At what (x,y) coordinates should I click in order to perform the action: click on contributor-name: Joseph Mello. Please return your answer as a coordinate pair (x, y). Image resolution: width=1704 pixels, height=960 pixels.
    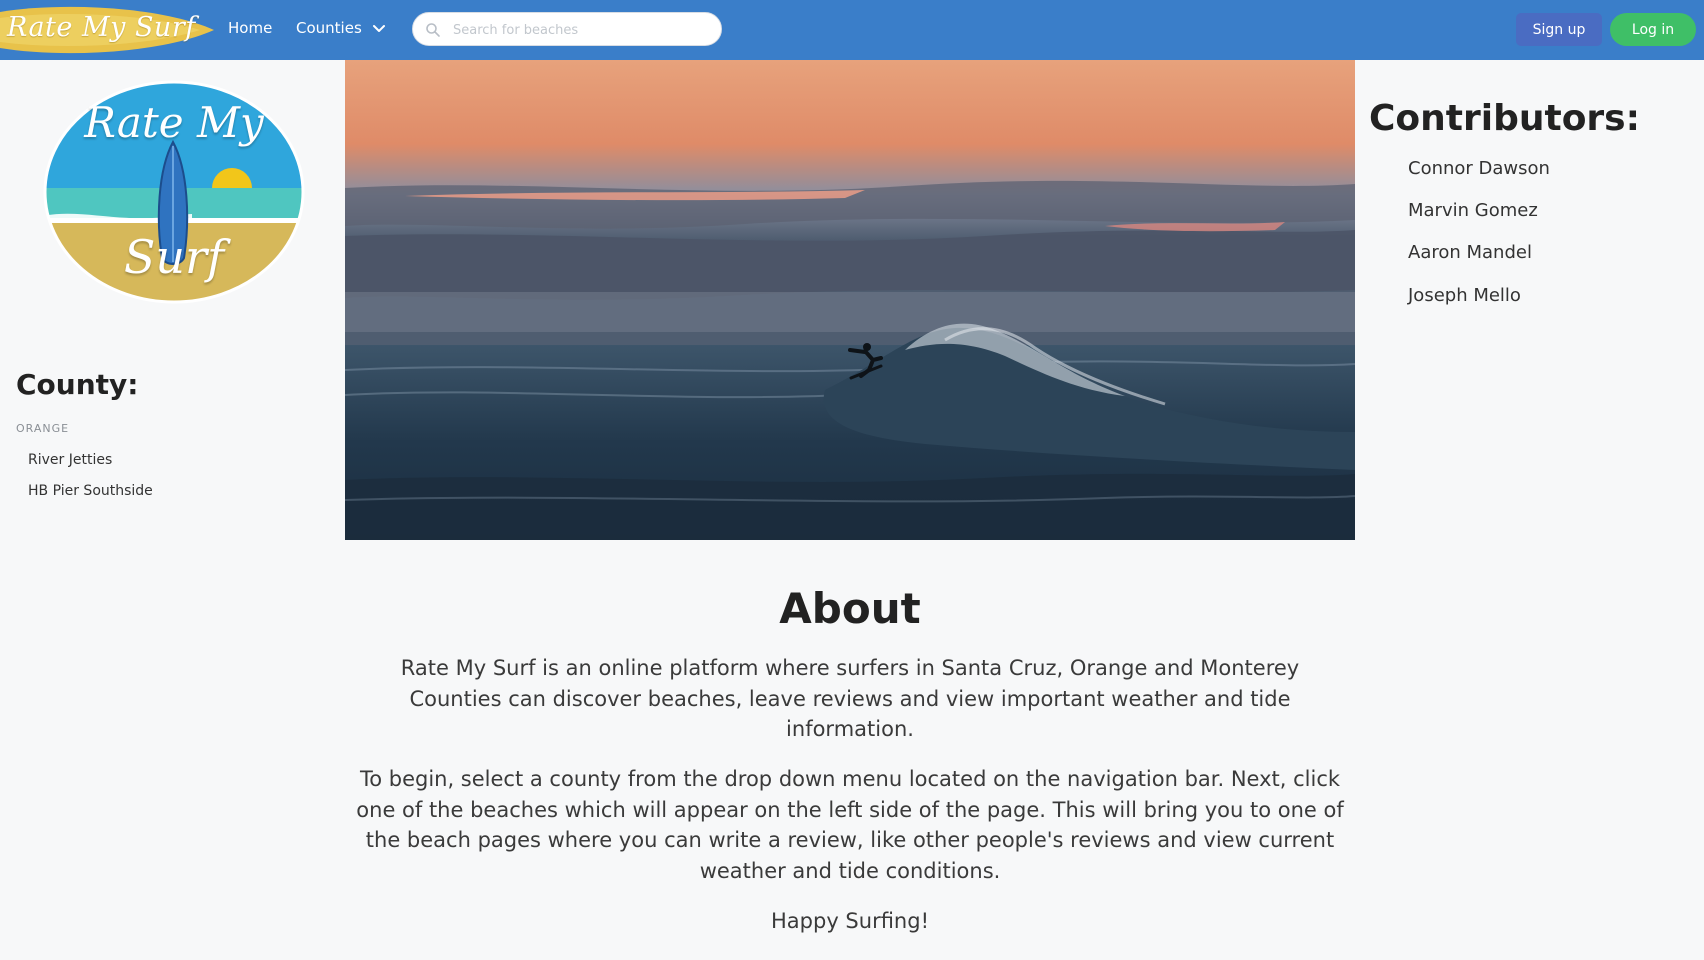
    Looking at the image, I should click on (1464, 295).